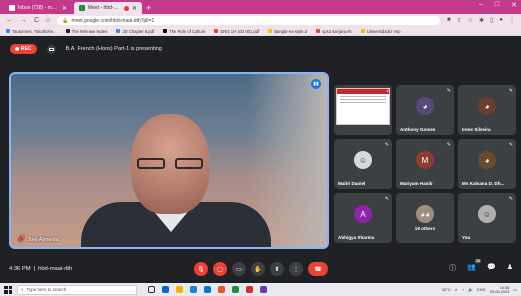  I want to click on taskbar-search: ⌕ Type here to search, so click(77, 289).